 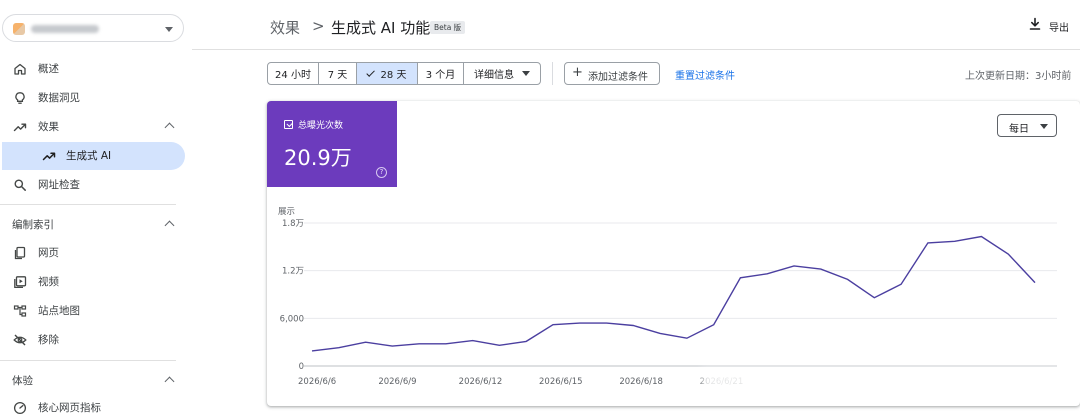 What do you see at coordinates (92, 185) in the screenshot?
I see `sidebar-item-url-inspection: 网址检查` at bounding box center [92, 185].